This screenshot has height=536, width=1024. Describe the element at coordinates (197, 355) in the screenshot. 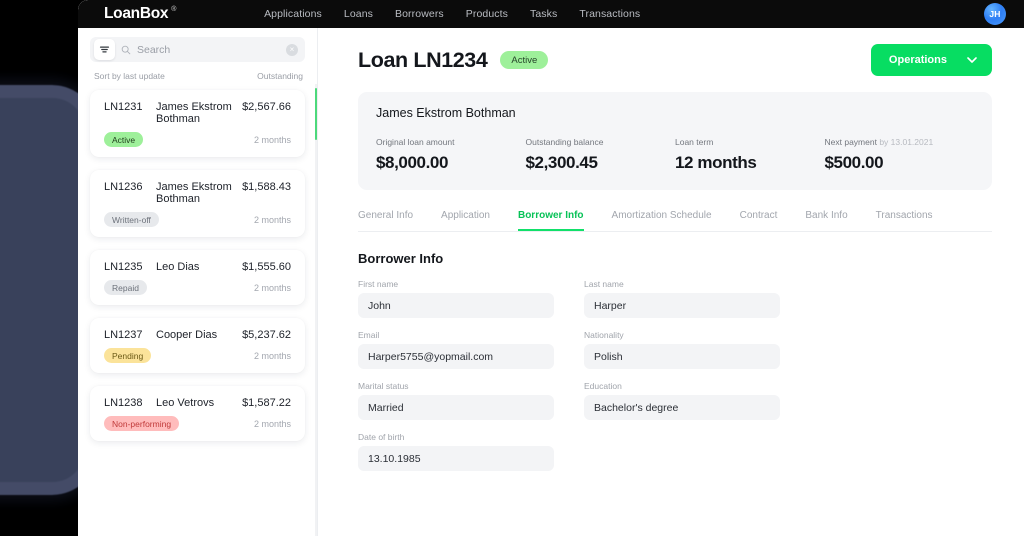

I see `list-item-meta: Pending 2 months` at that location.